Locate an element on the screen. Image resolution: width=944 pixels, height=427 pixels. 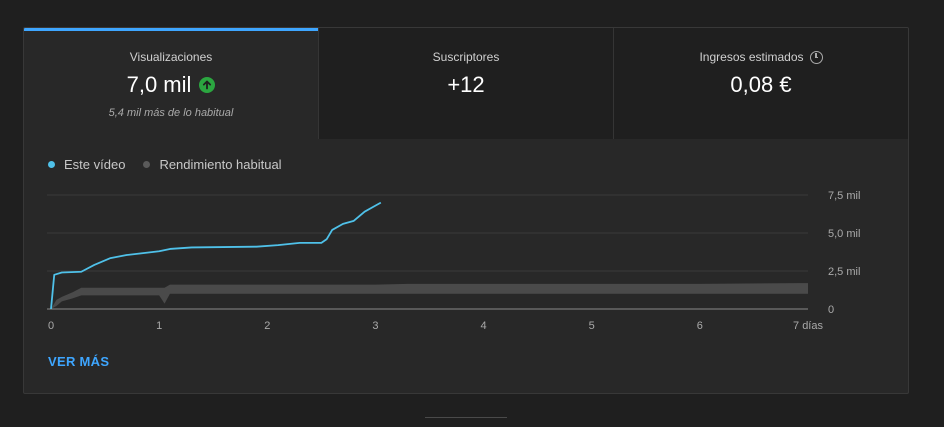
clock-icon is located at coordinates (816, 57).